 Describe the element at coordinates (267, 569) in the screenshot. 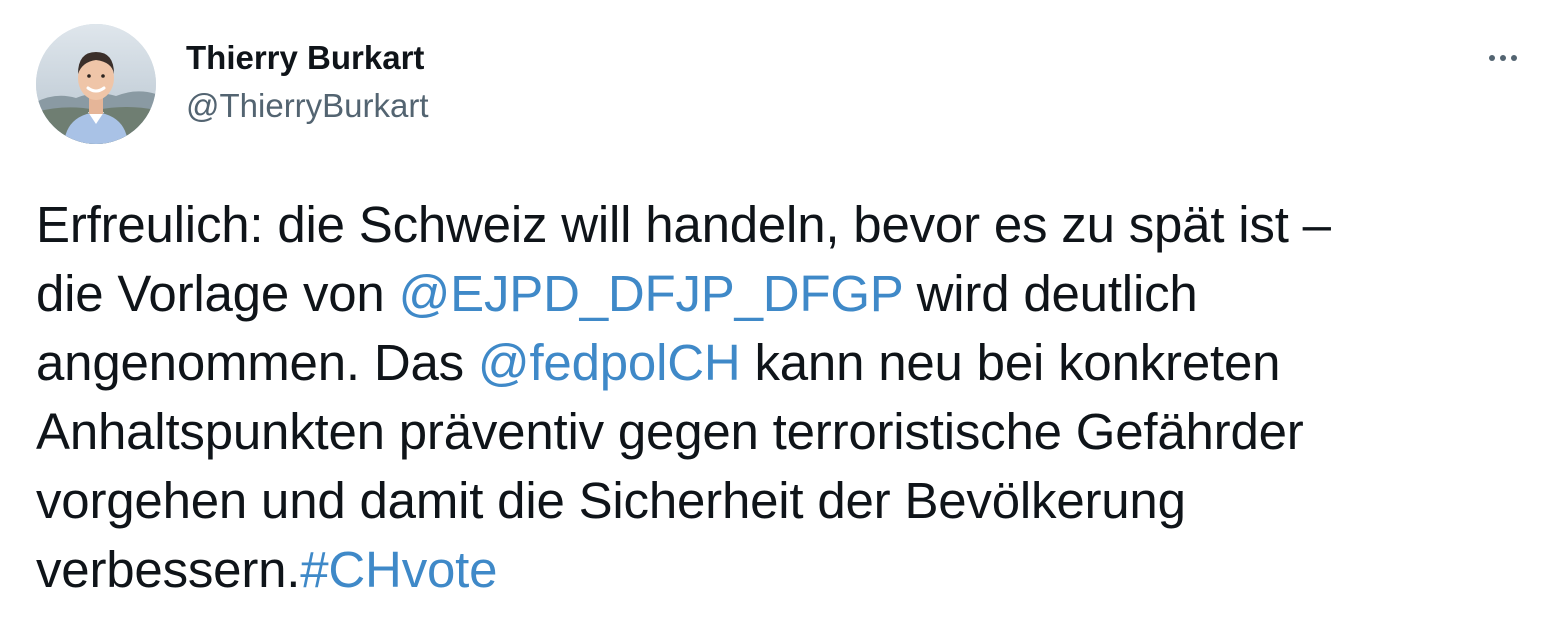

I see `tweet-line: verbessern.#CHvote` at that location.